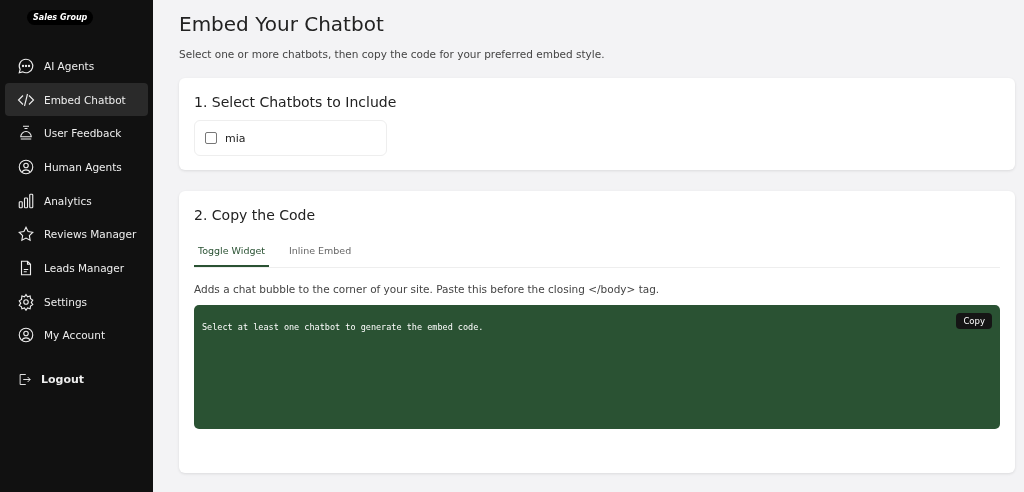 The height and width of the screenshot is (492, 1024). What do you see at coordinates (76, 99) in the screenshot?
I see `sidebar-item: Embed Chatbot` at bounding box center [76, 99].